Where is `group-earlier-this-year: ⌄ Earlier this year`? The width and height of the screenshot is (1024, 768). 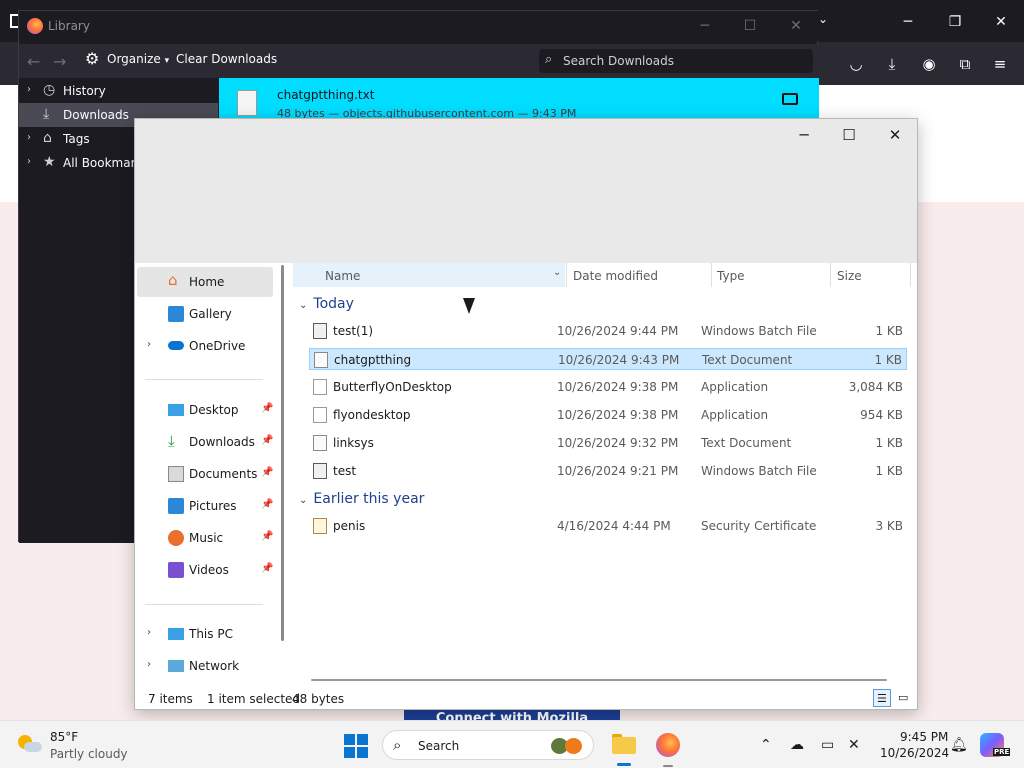
group-earlier-this-year: ⌄ Earlier this year is located at coordinates (361, 499).